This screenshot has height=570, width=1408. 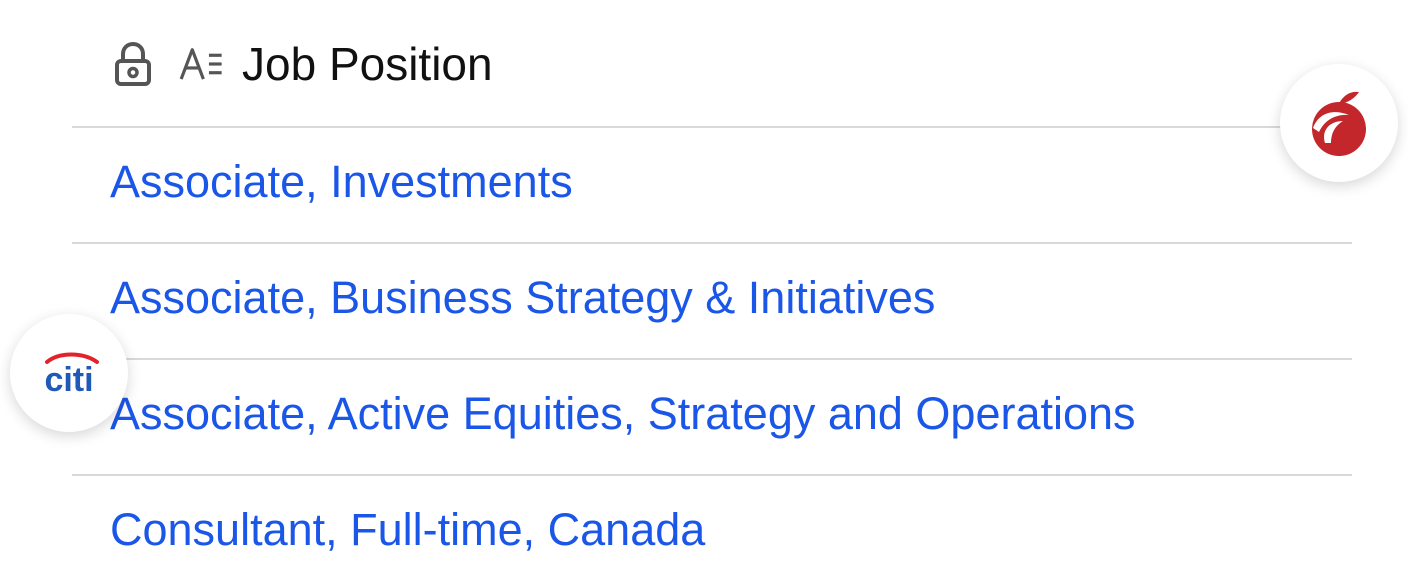 I want to click on text-type-icon, so click(x=201, y=64).